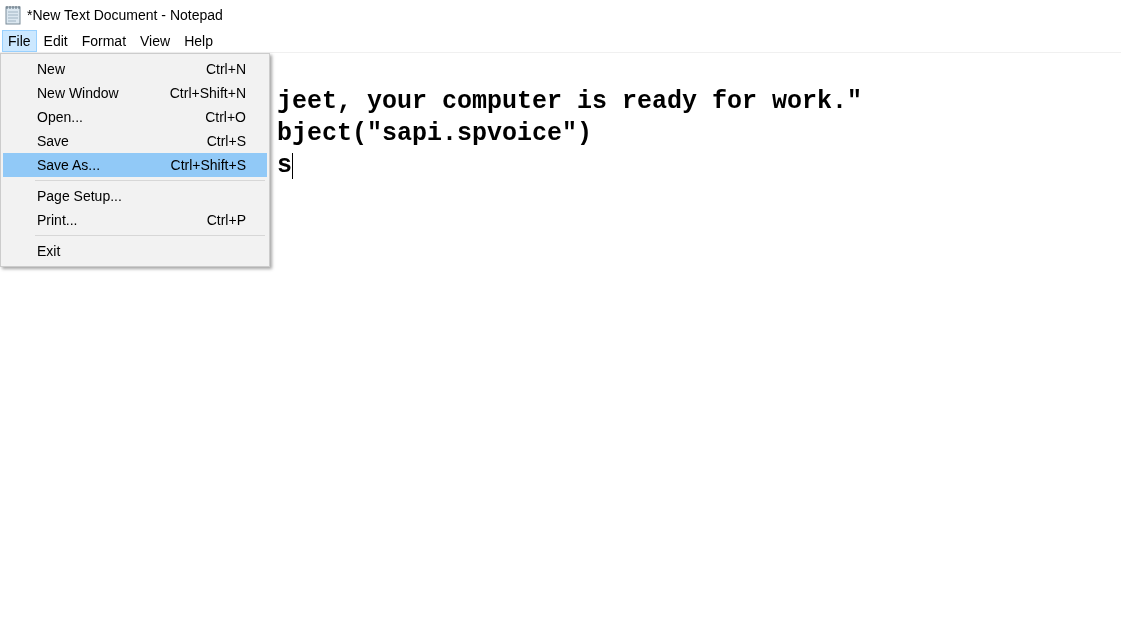 The height and width of the screenshot is (625, 1121). Describe the element at coordinates (135, 220) in the screenshot. I see `menu-item: Print... Ctrl+P` at that location.